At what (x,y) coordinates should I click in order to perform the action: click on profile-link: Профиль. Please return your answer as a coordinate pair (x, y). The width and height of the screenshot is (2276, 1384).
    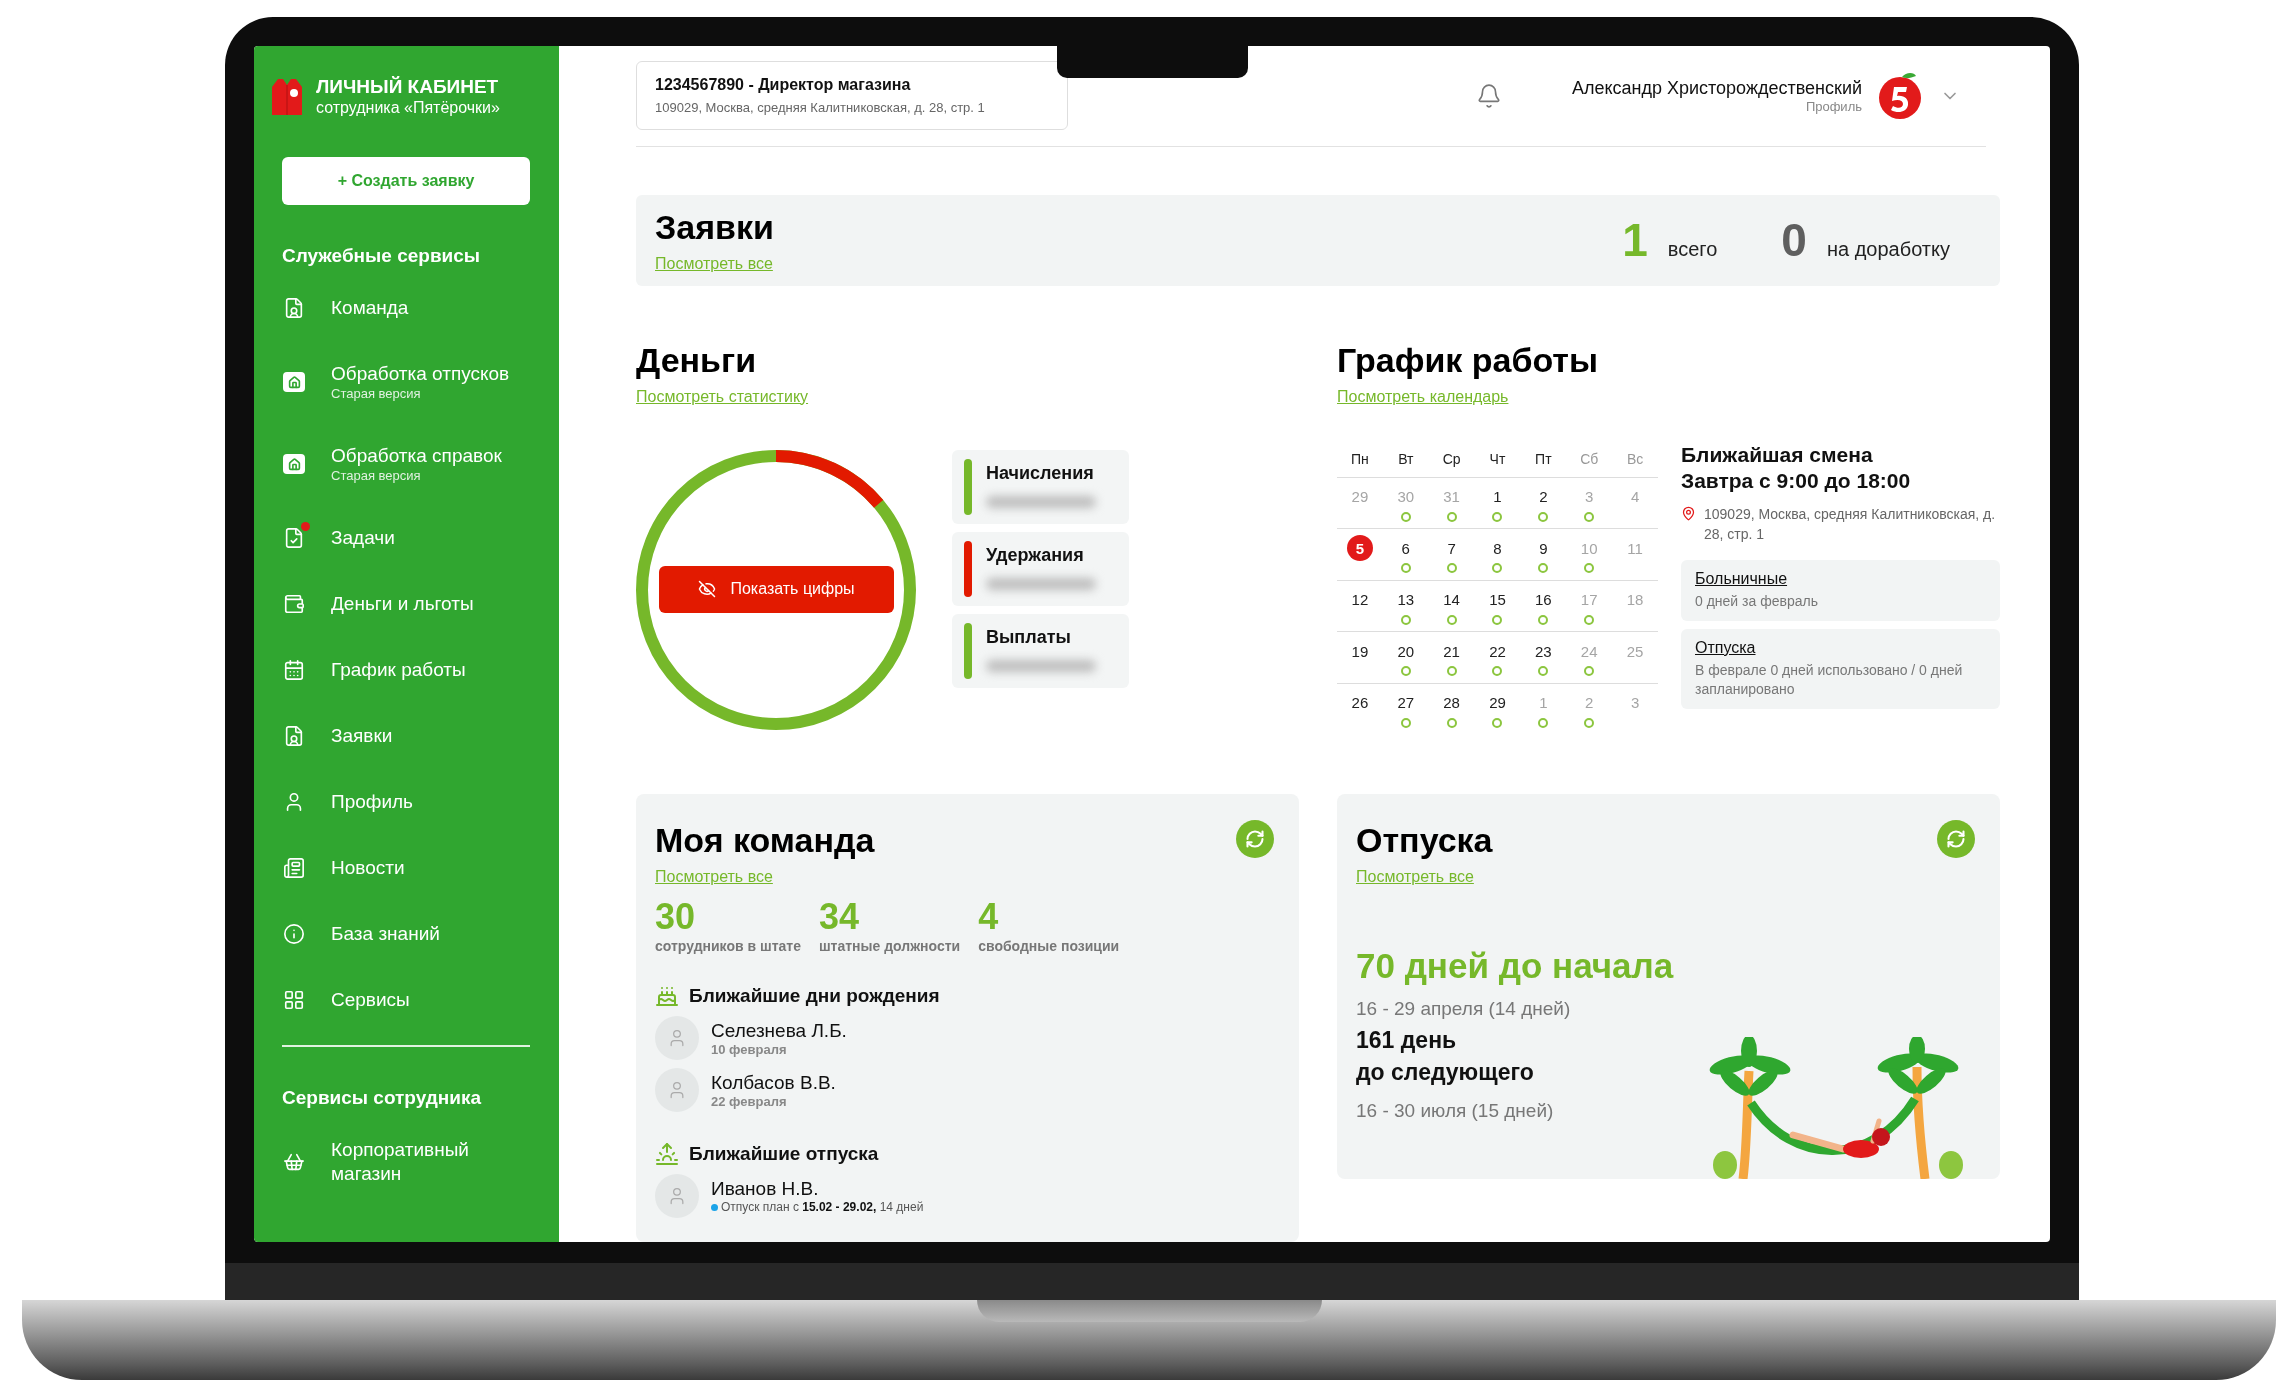
    Looking at the image, I should click on (1833, 106).